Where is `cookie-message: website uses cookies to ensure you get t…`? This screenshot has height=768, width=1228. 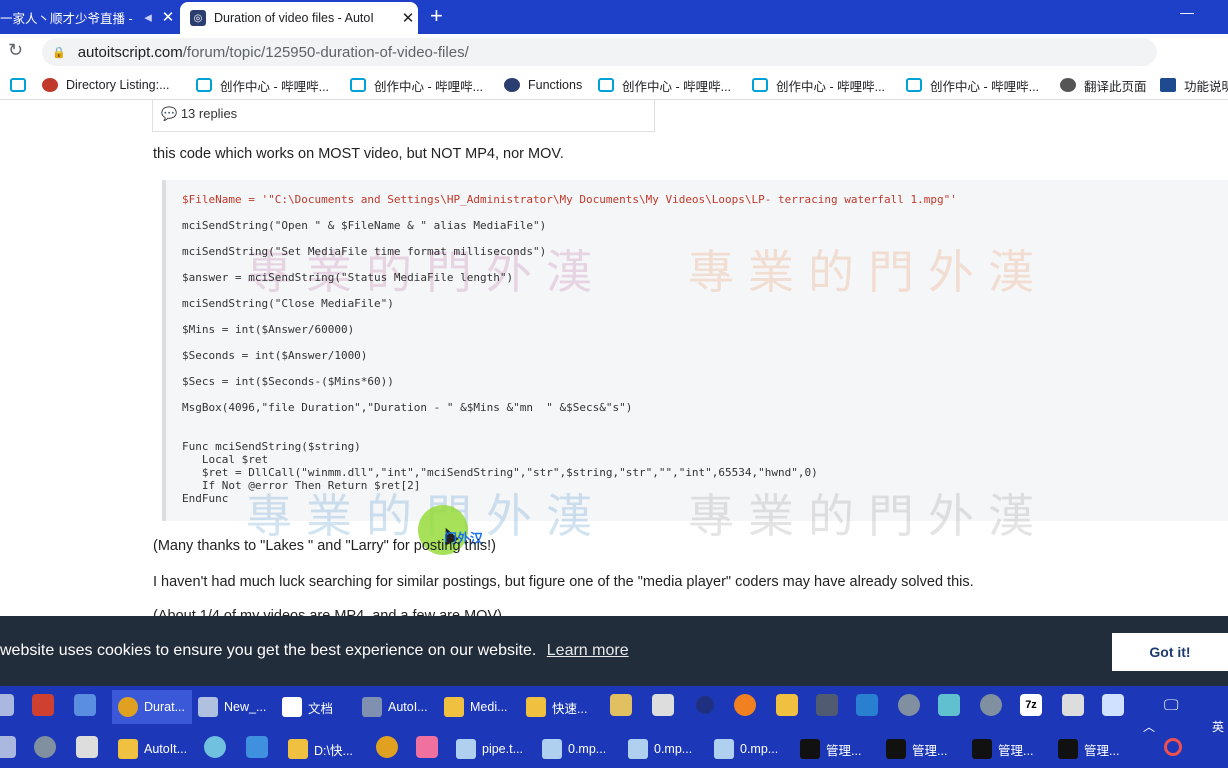
cookie-message: website uses cookies to ensure you get t… is located at coordinates (314, 651).